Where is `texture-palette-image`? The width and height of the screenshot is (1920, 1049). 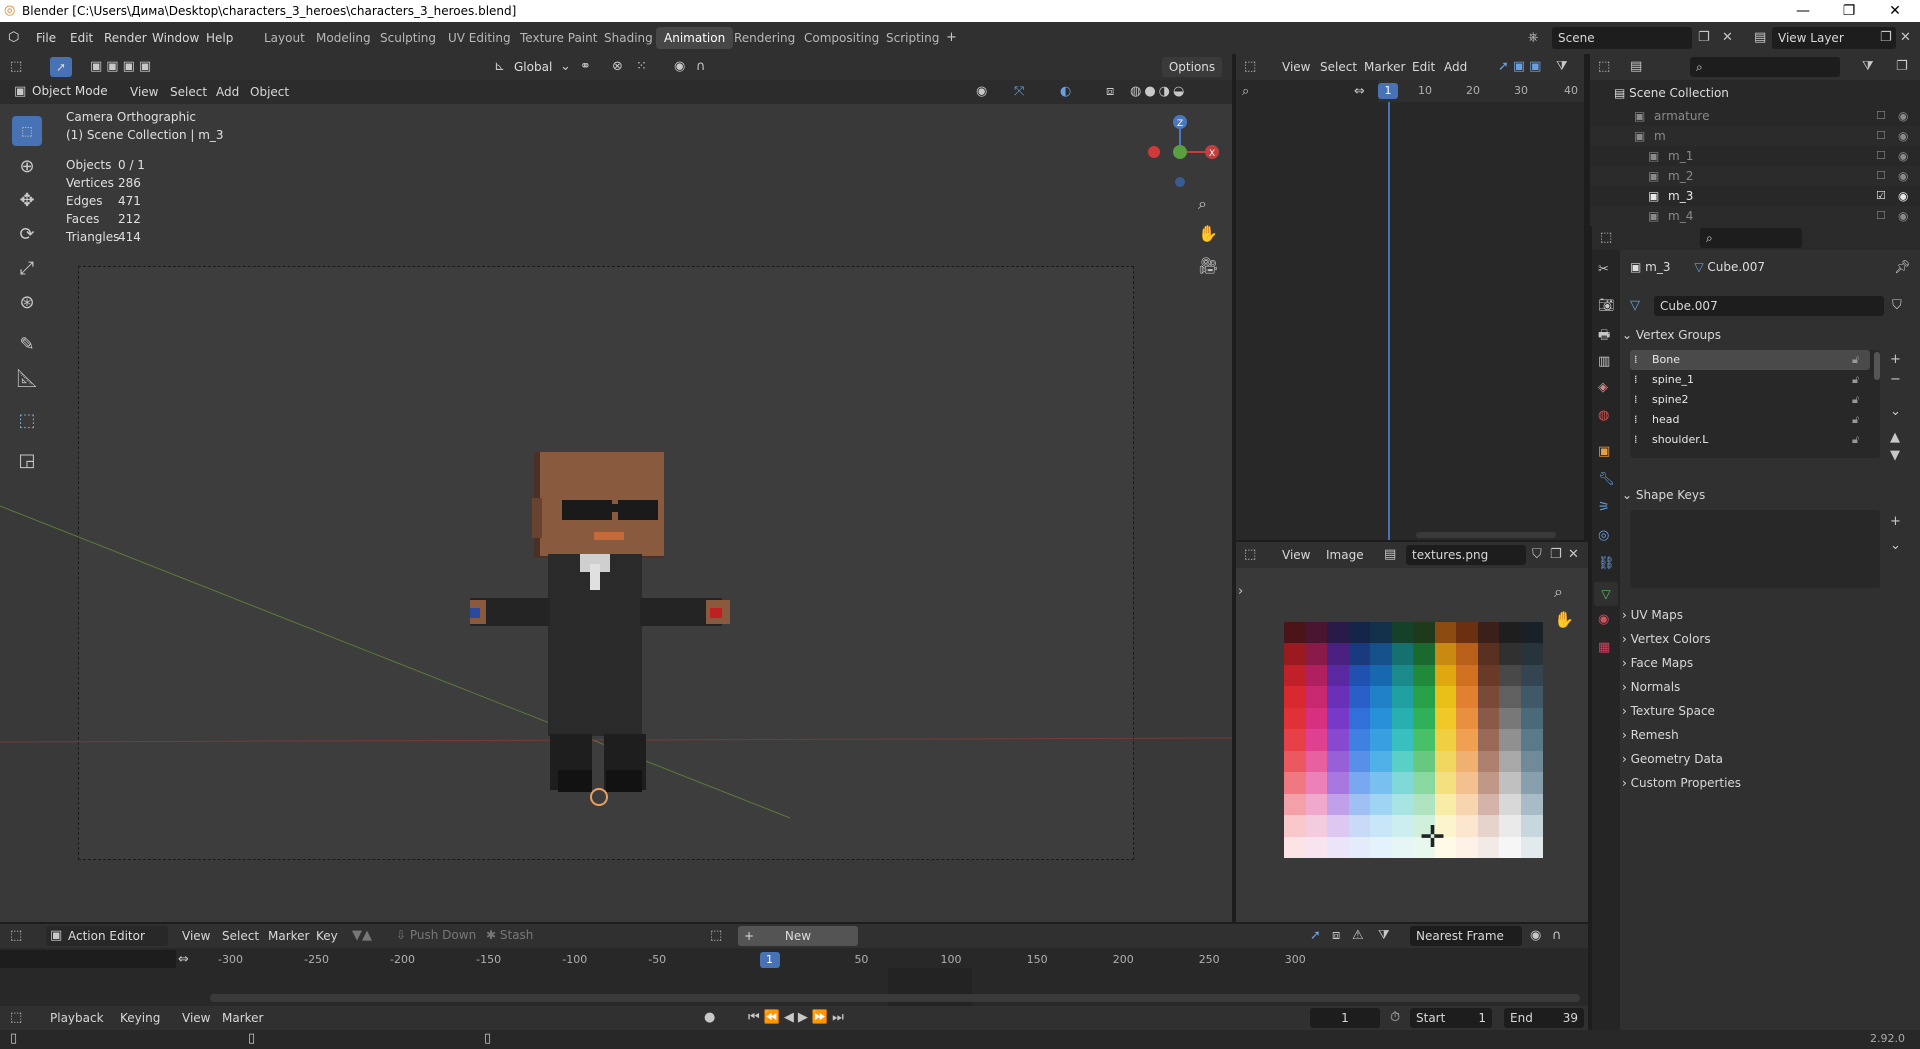 texture-palette-image is located at coordinates (1413, 740).